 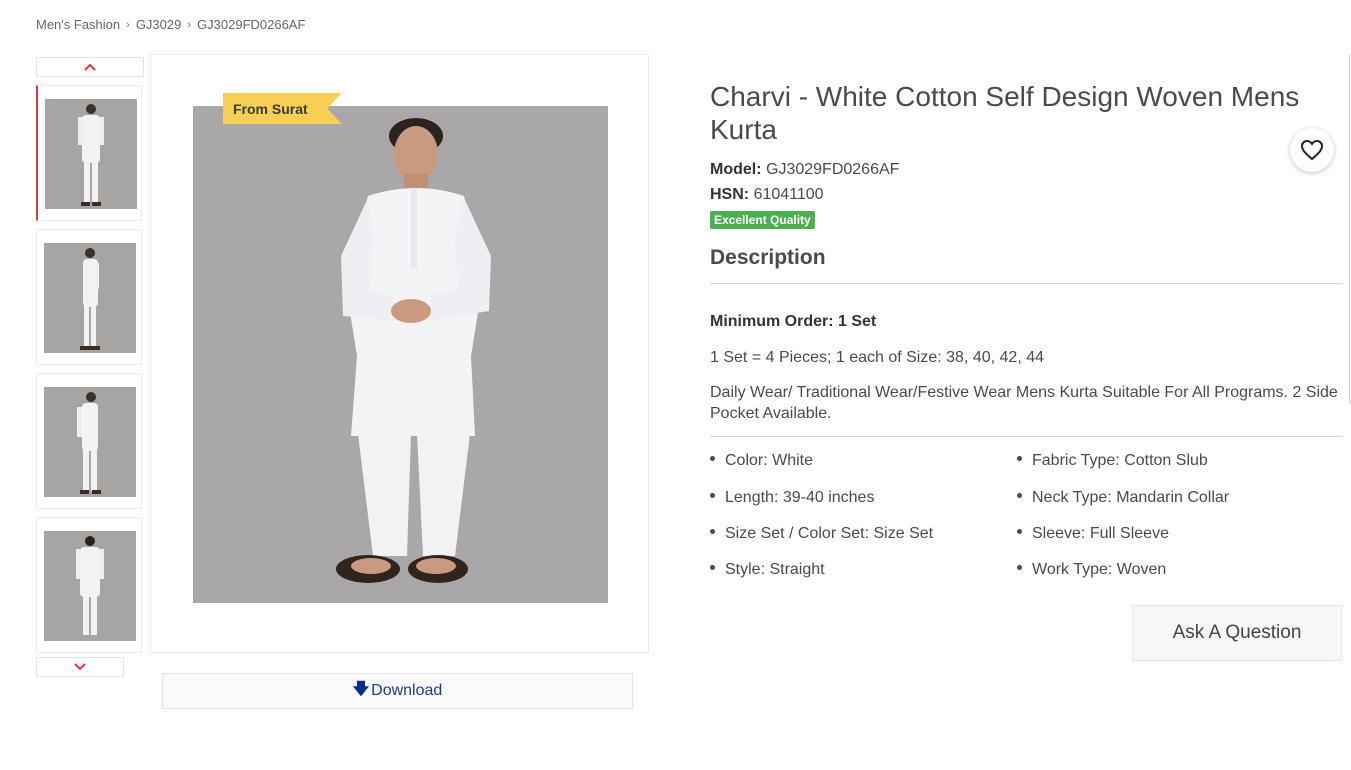 I want to click on thumb-scroll-down-button, so click(x=80, y=667).